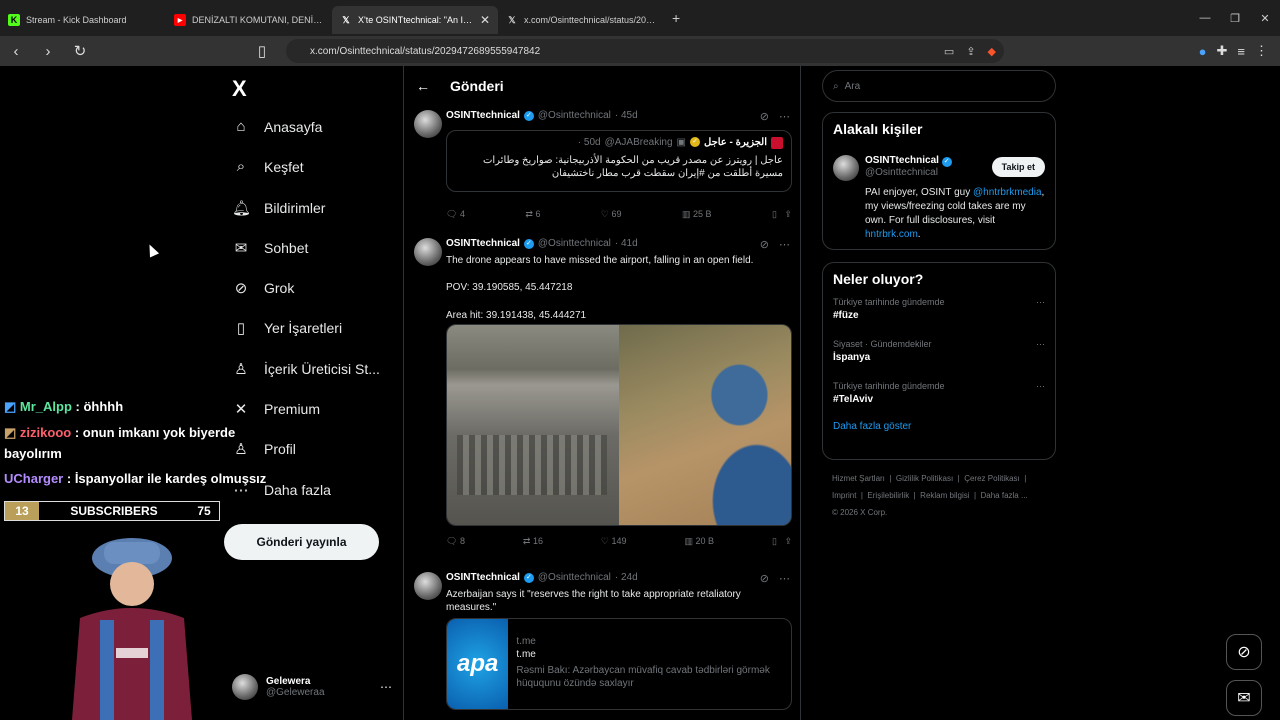 This screenshot has width=1280, height=720. Describe the element at coordinates (992, 51) in the screenshot. I see `brave-shield-icon: ◆` at that location.